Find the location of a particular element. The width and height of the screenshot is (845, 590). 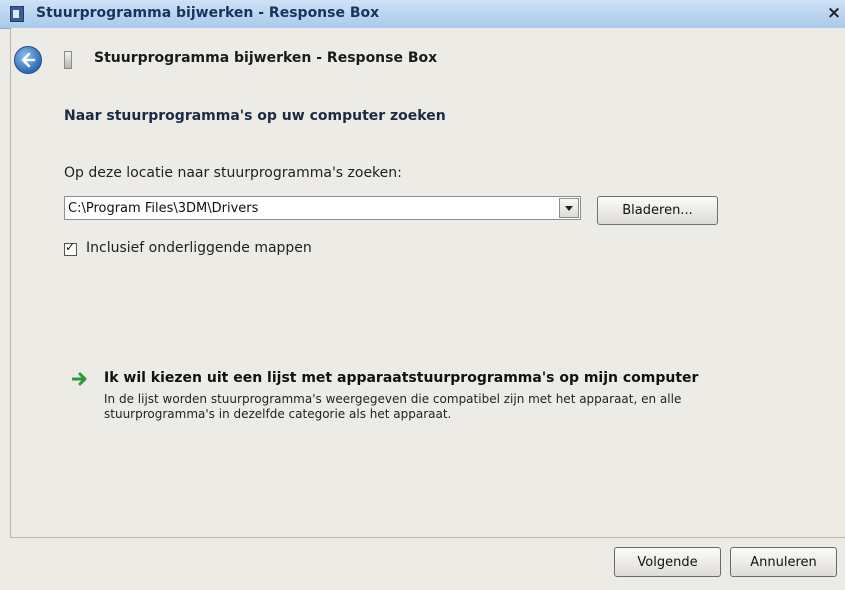

path-combobox is located at coordinates (322, 208).